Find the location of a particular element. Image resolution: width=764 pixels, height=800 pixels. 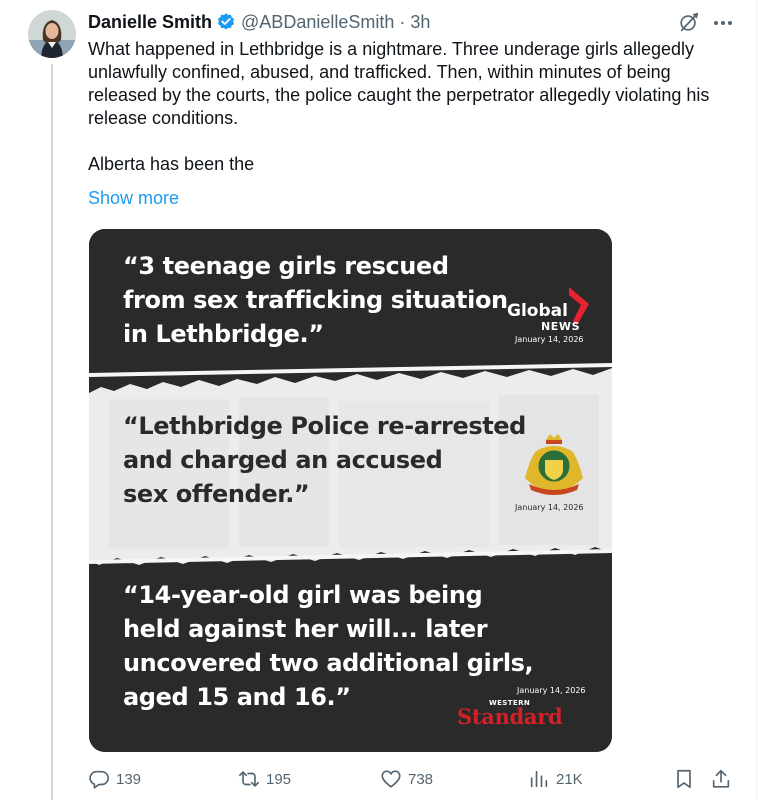

views-count: 21K is located at coordinates (569, 779).